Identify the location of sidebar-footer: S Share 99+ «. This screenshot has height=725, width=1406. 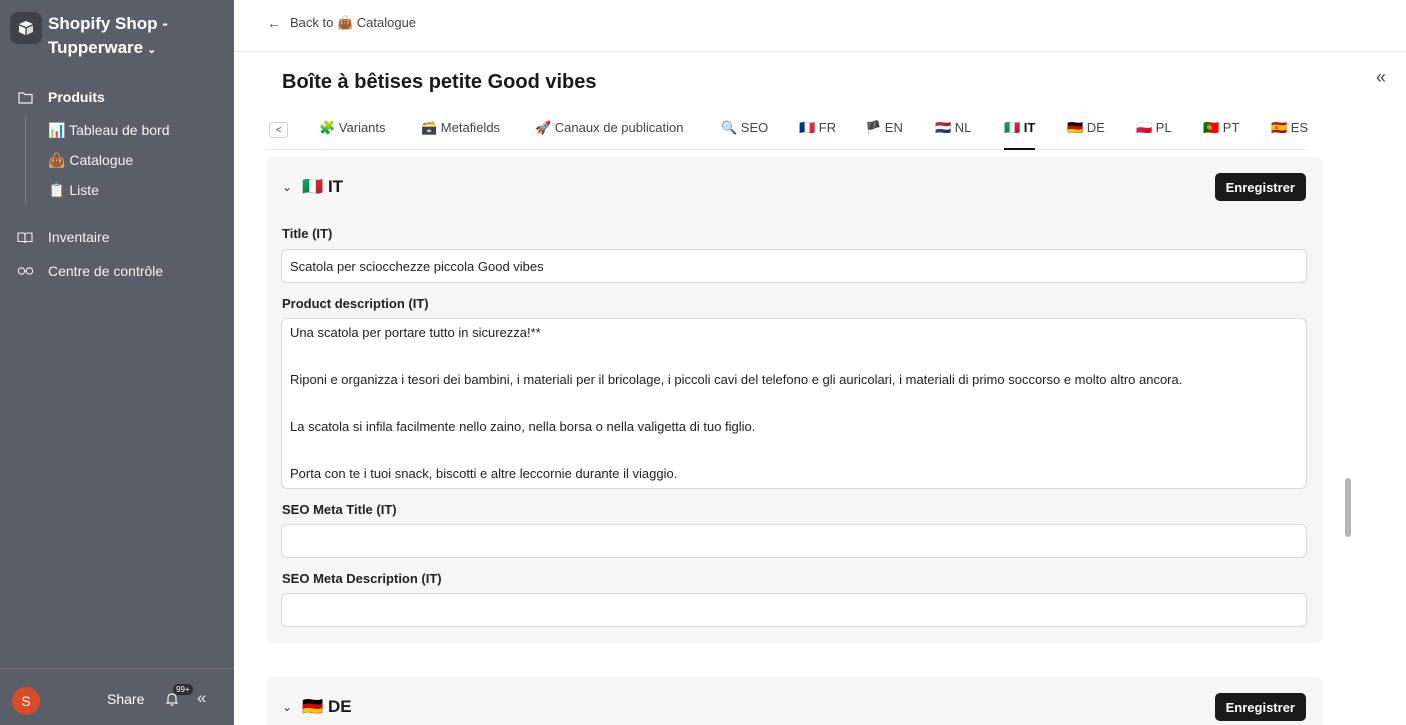
(117, 696).